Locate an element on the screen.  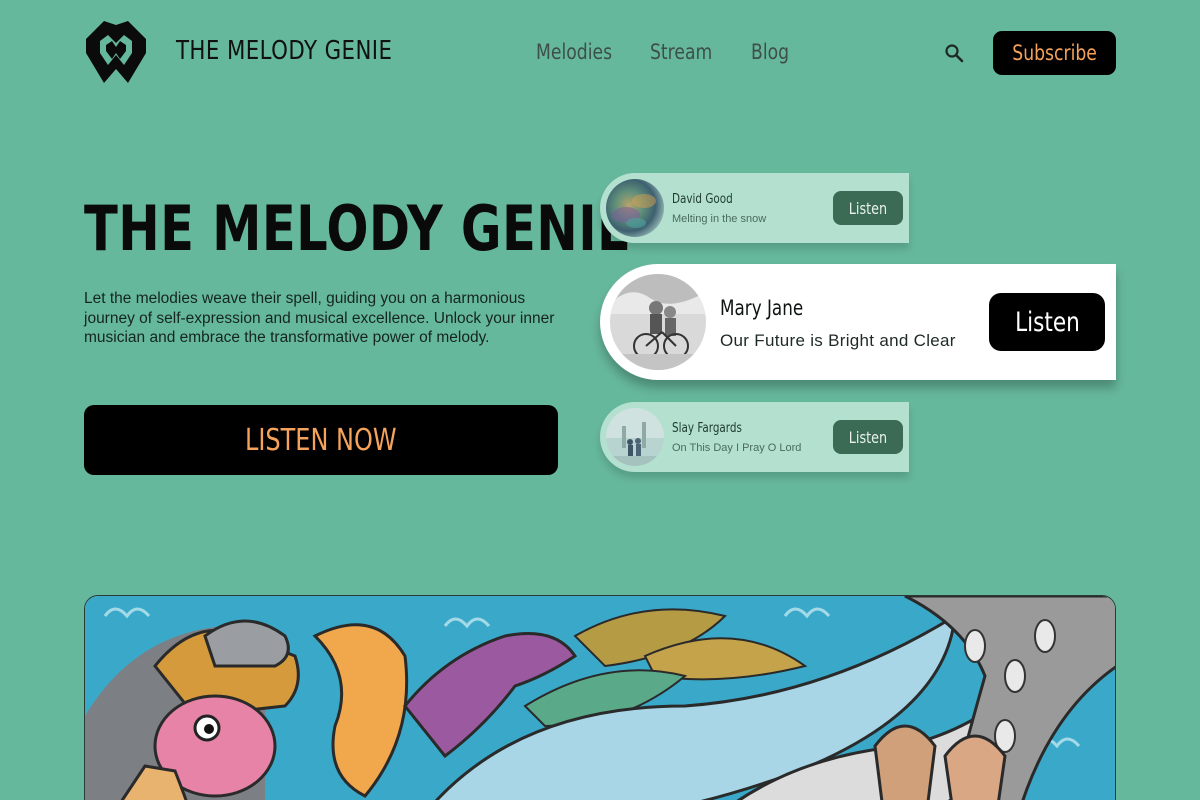
track-title: On This Day I Pray O Lord is located at coordinates (737, 448).